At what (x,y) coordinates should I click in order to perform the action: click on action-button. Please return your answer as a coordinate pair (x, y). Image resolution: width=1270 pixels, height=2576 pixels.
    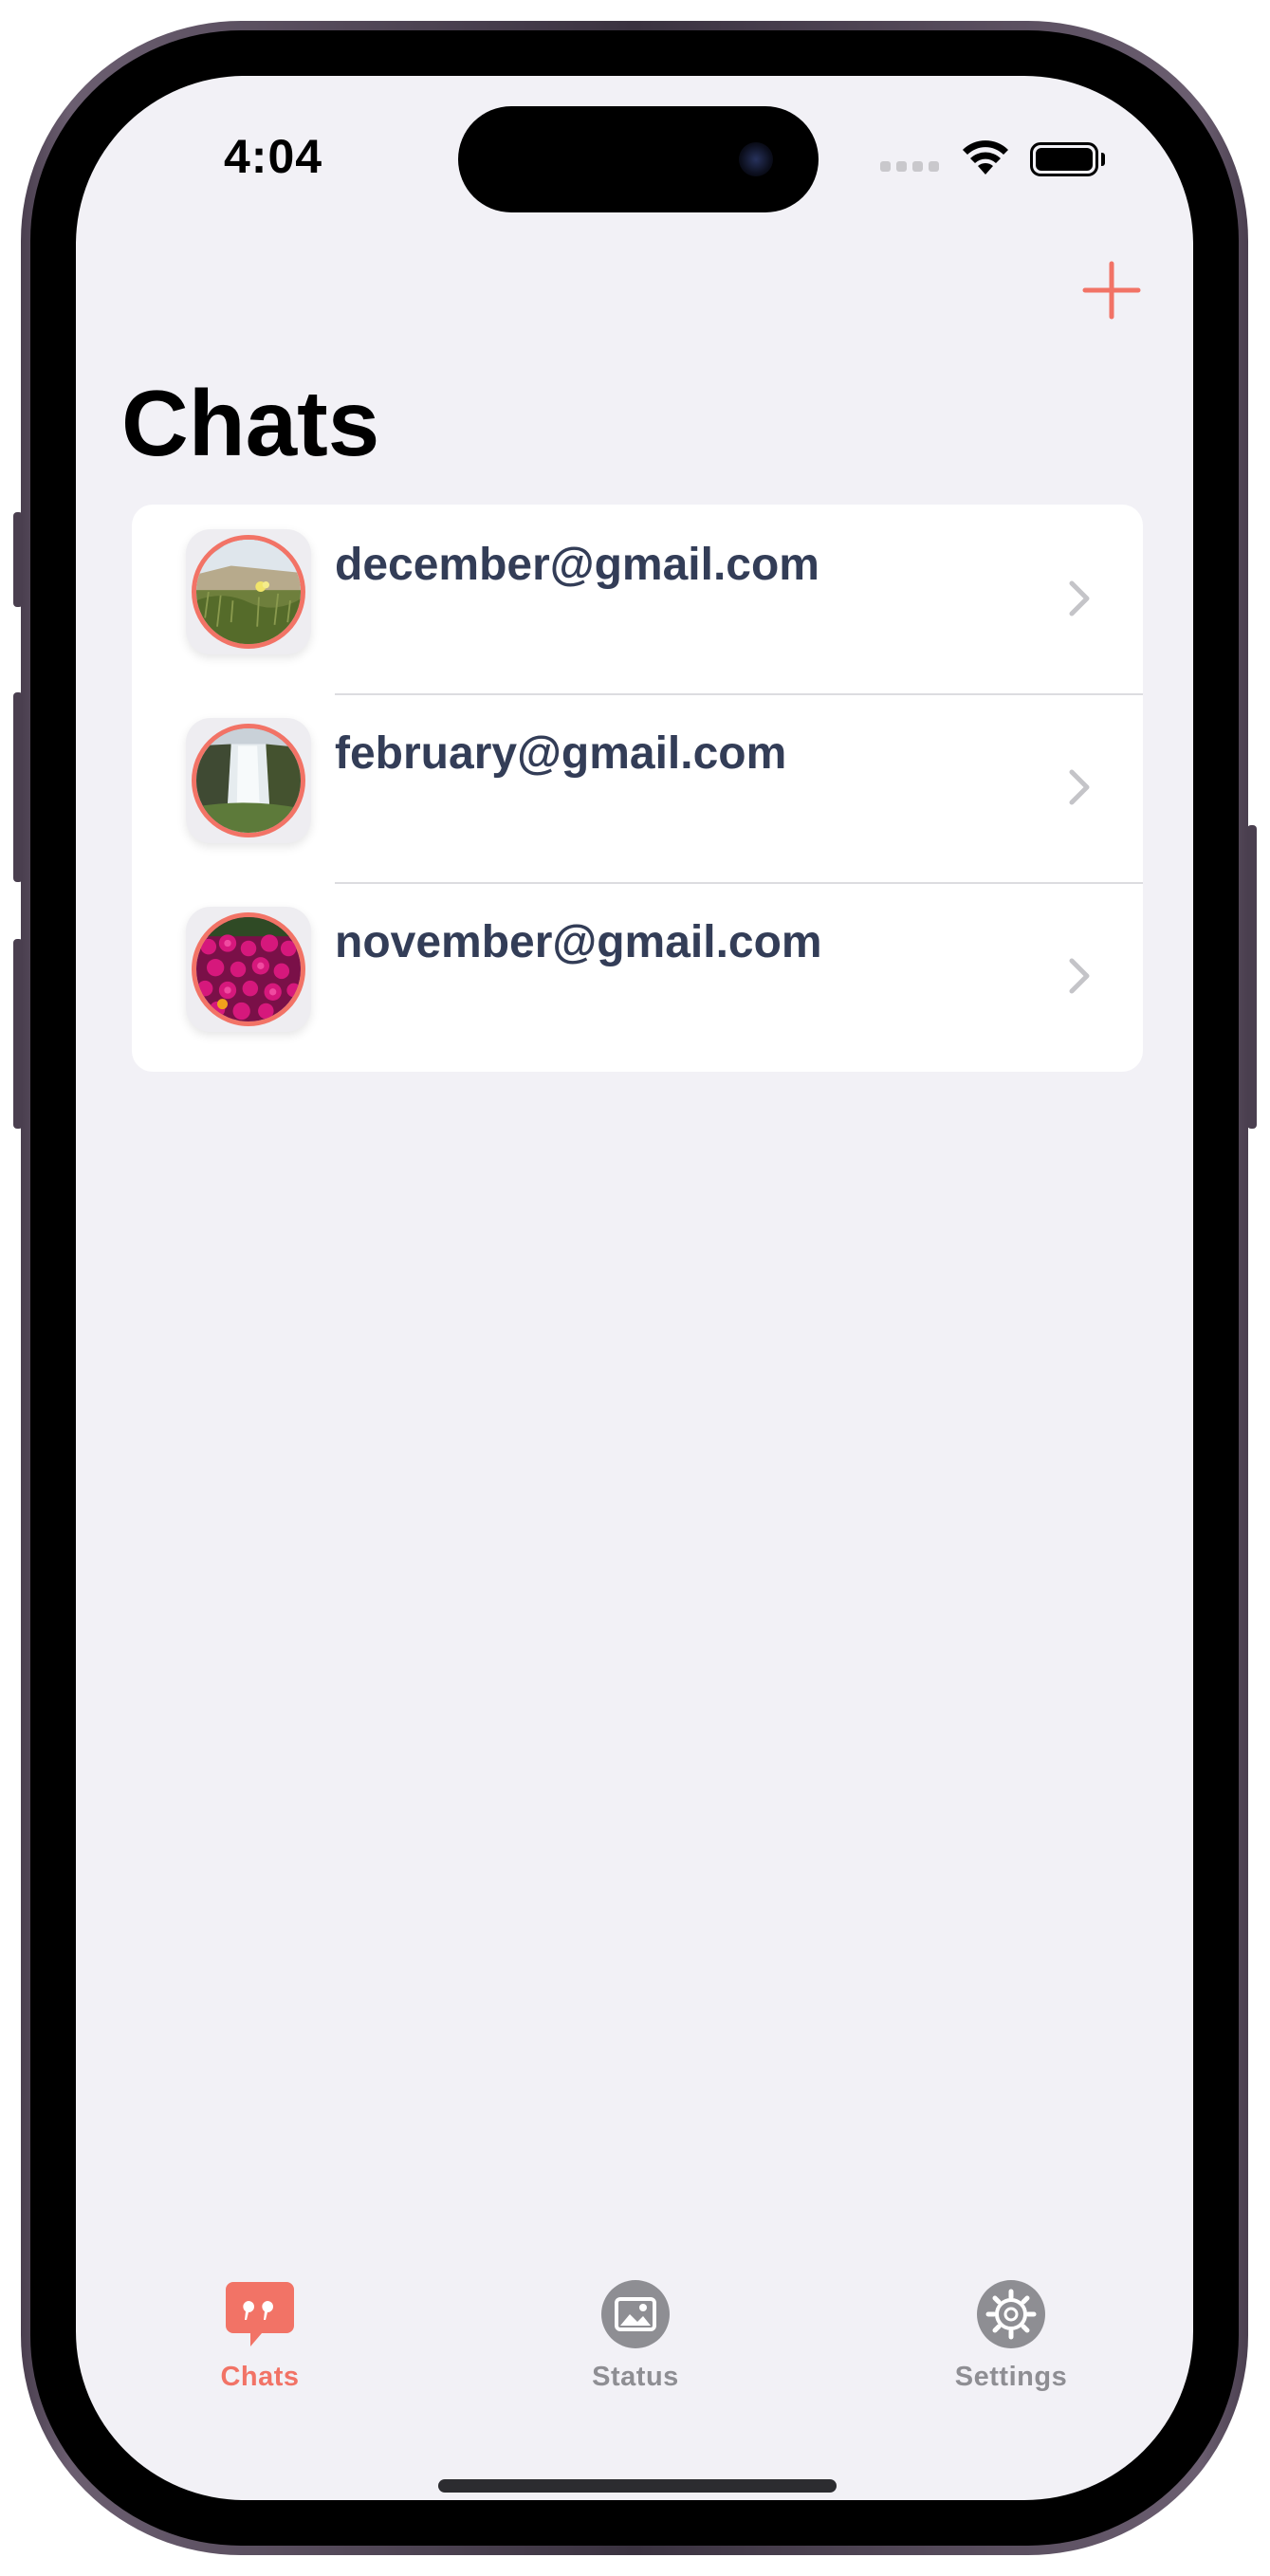
    Looking at the image, I should click on (18, 559).